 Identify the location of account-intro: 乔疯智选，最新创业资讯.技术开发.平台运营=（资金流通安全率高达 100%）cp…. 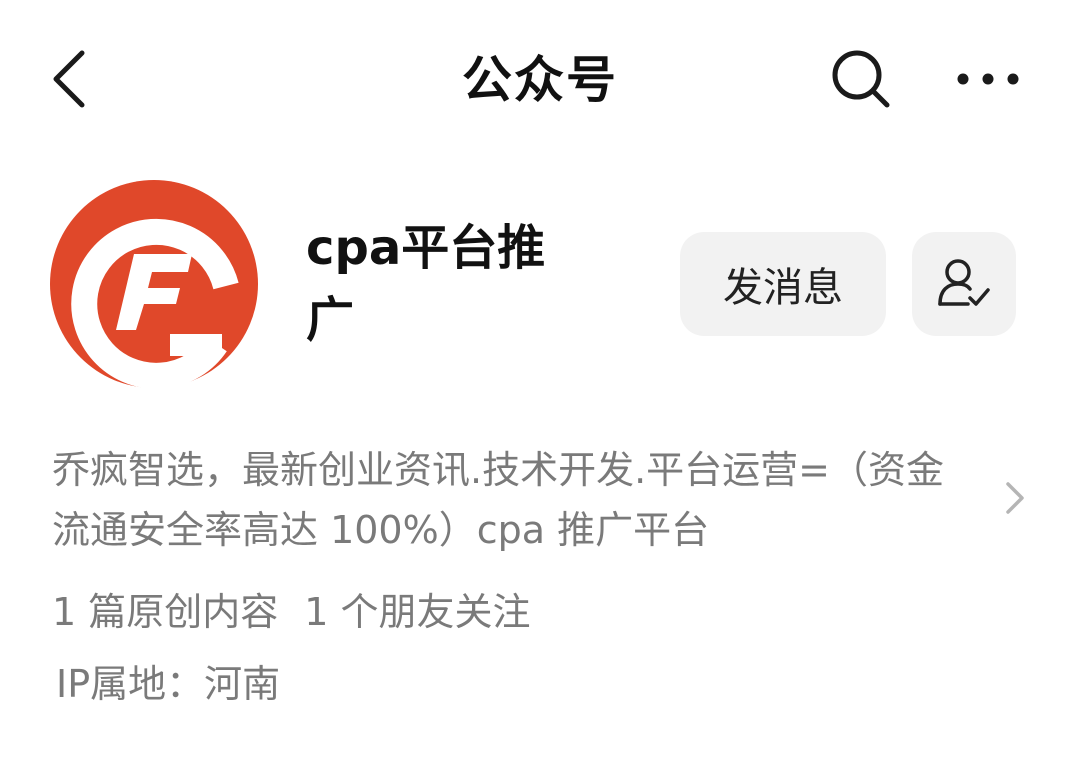
(512, 500).